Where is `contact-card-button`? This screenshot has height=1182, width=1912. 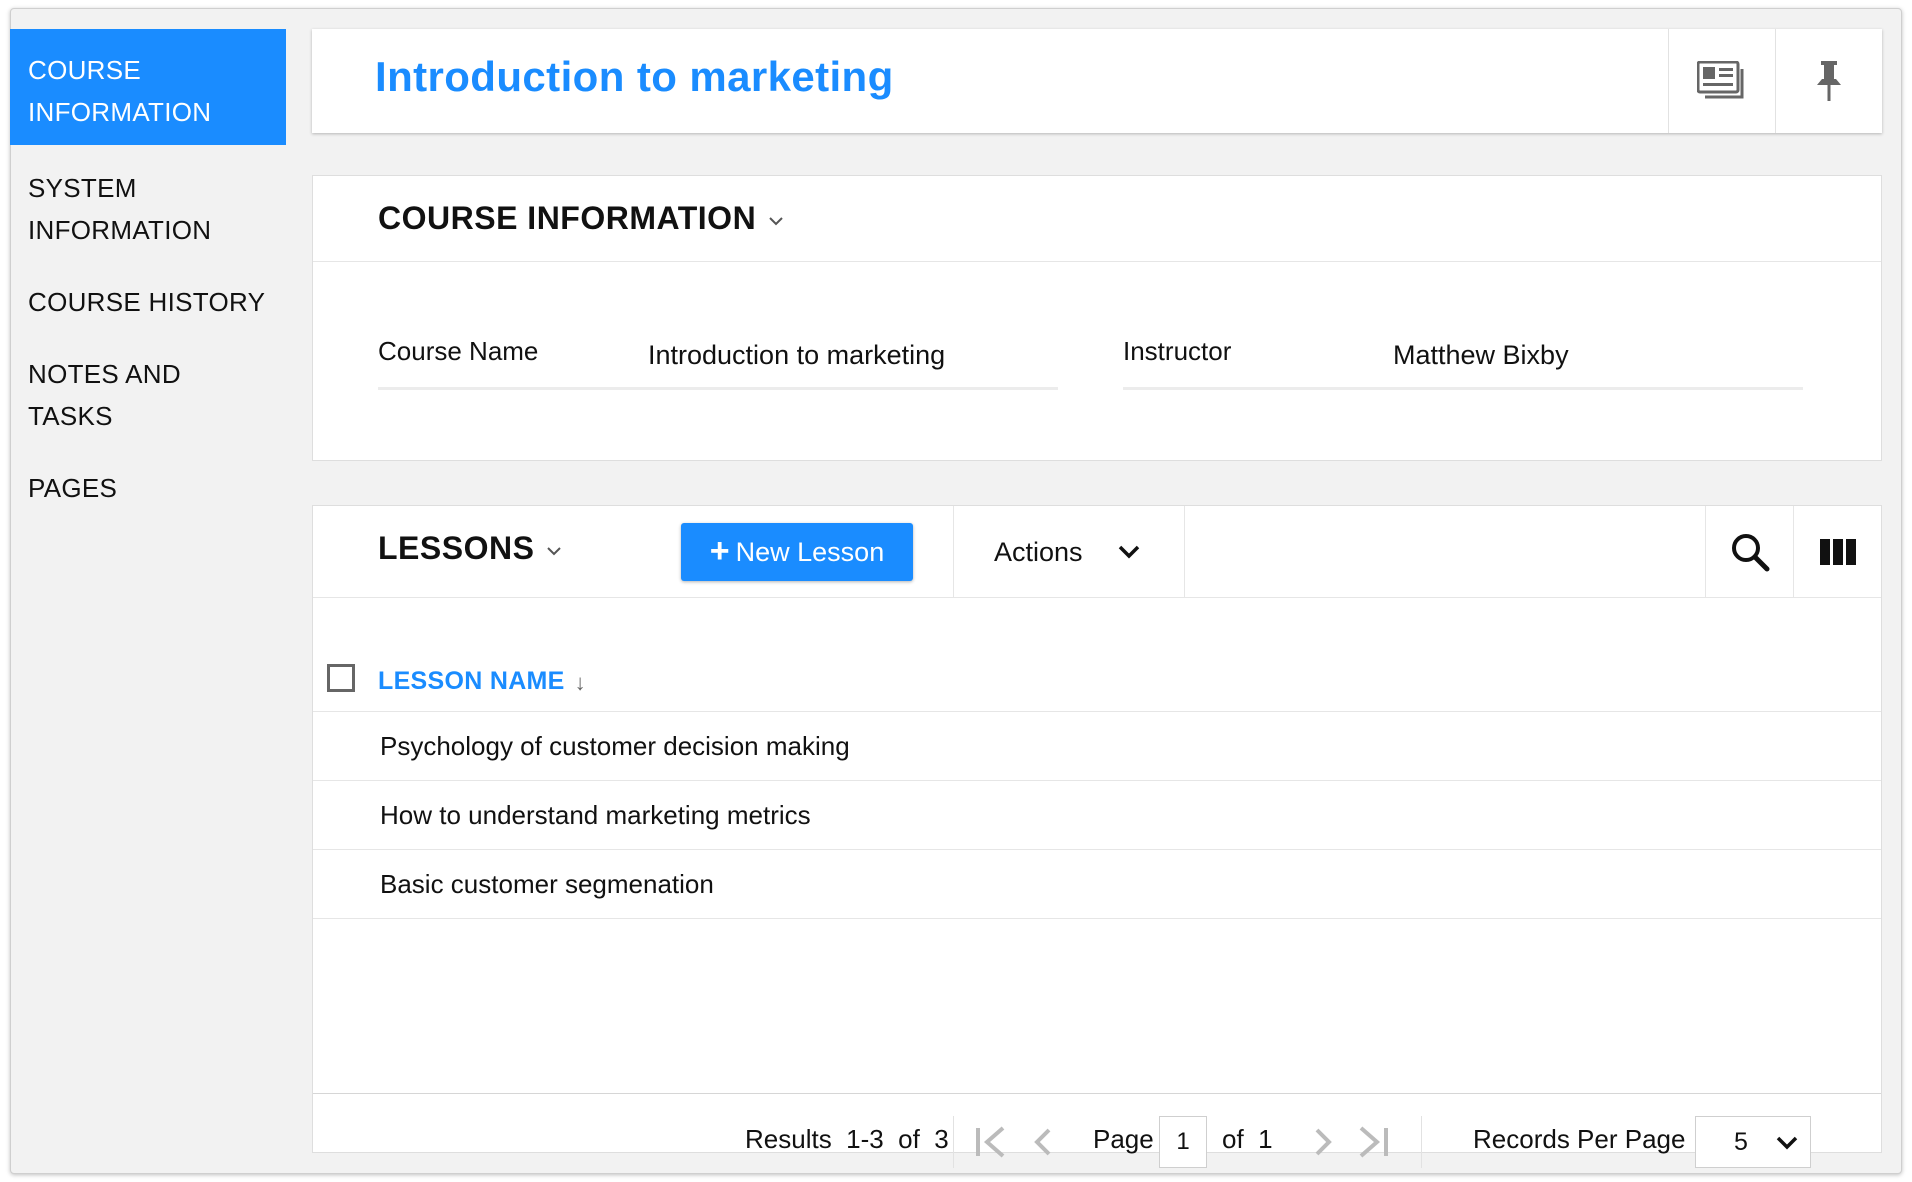
contact-card-button is located at coordinates (1721, 81).